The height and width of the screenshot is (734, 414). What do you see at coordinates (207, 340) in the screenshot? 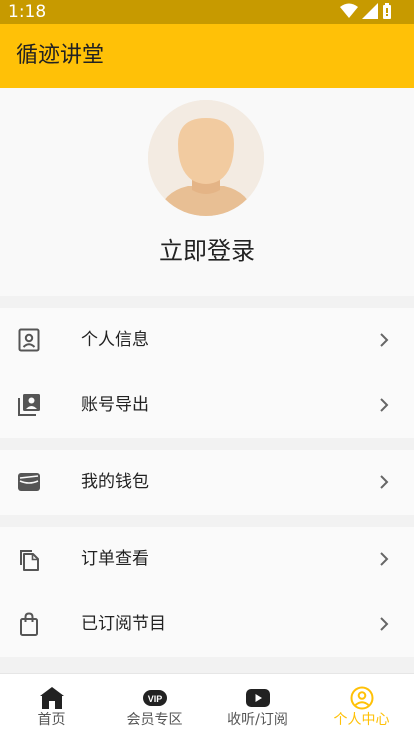
I see `menu-item-profile-info: 个人信息` at bounding box center [207, 340].